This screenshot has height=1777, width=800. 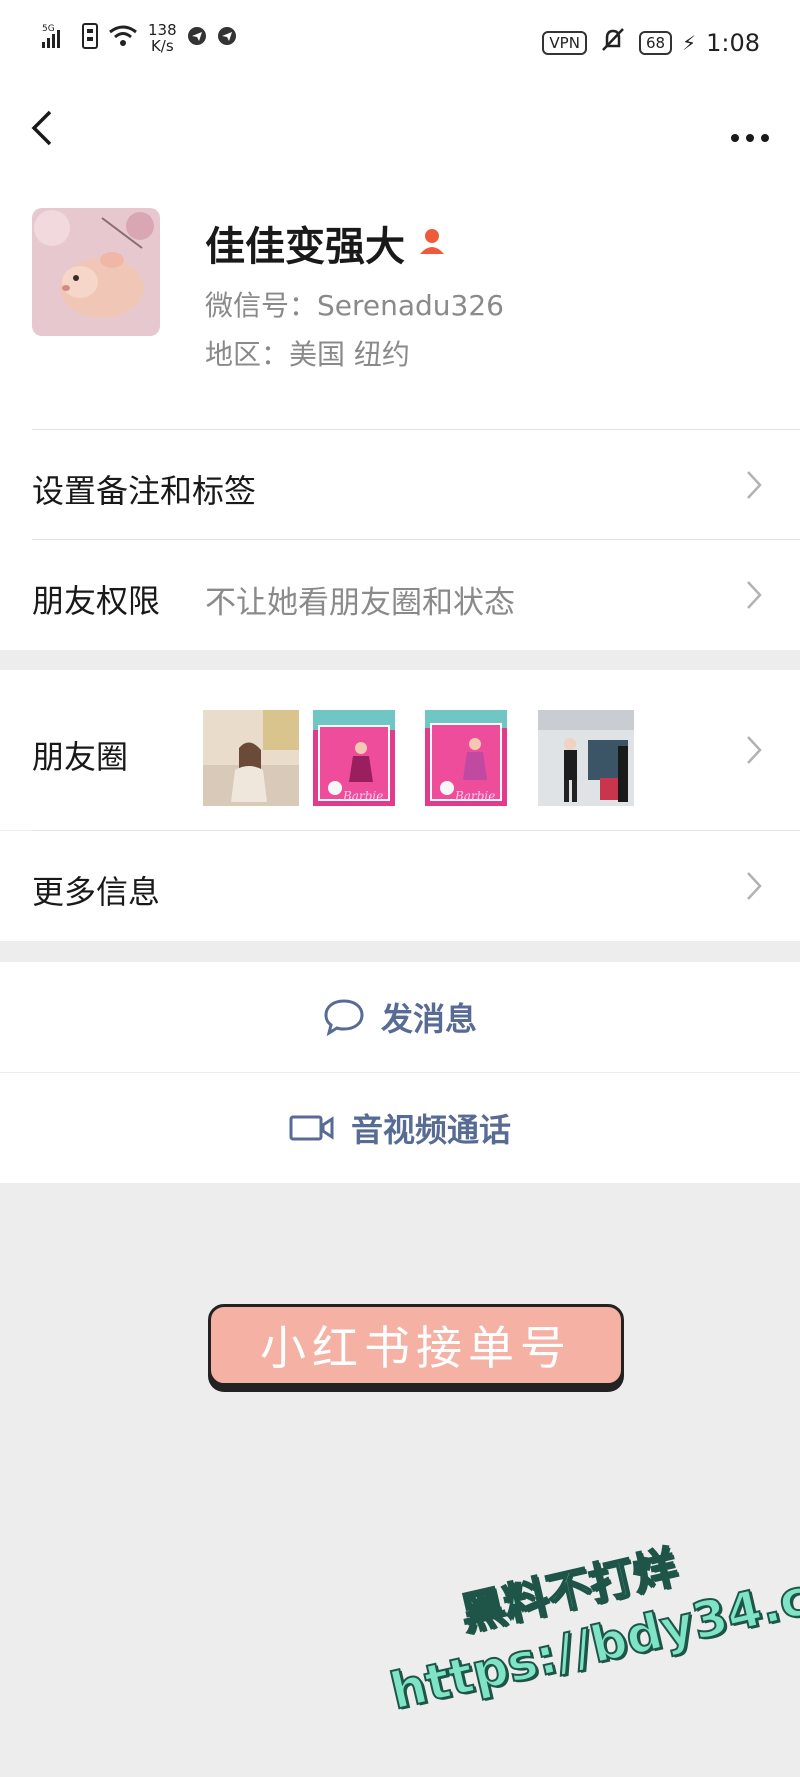 What do you see at coordinates (123, 38) in the screenshot?
I see `wifi-icon` at bounding box center [123, 38].